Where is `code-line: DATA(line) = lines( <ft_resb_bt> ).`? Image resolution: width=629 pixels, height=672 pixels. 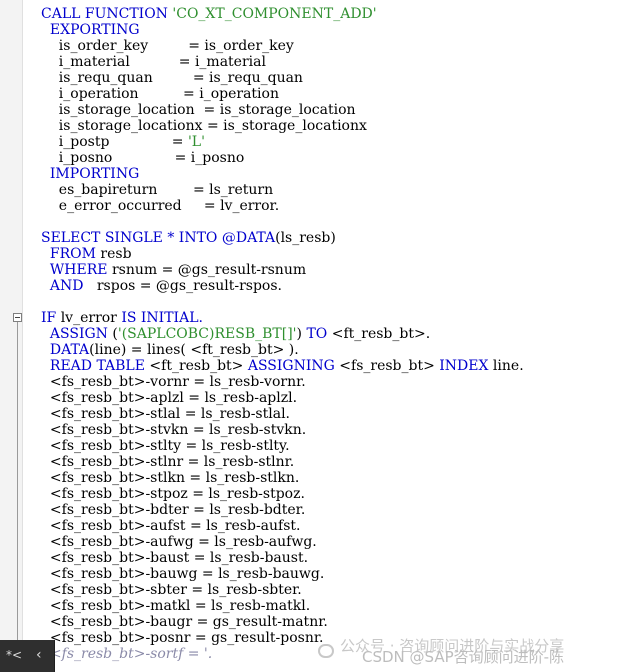 code-line: DATA(line) = lines( <ft_resb_bt> ). is located at coordinates (282, 350).